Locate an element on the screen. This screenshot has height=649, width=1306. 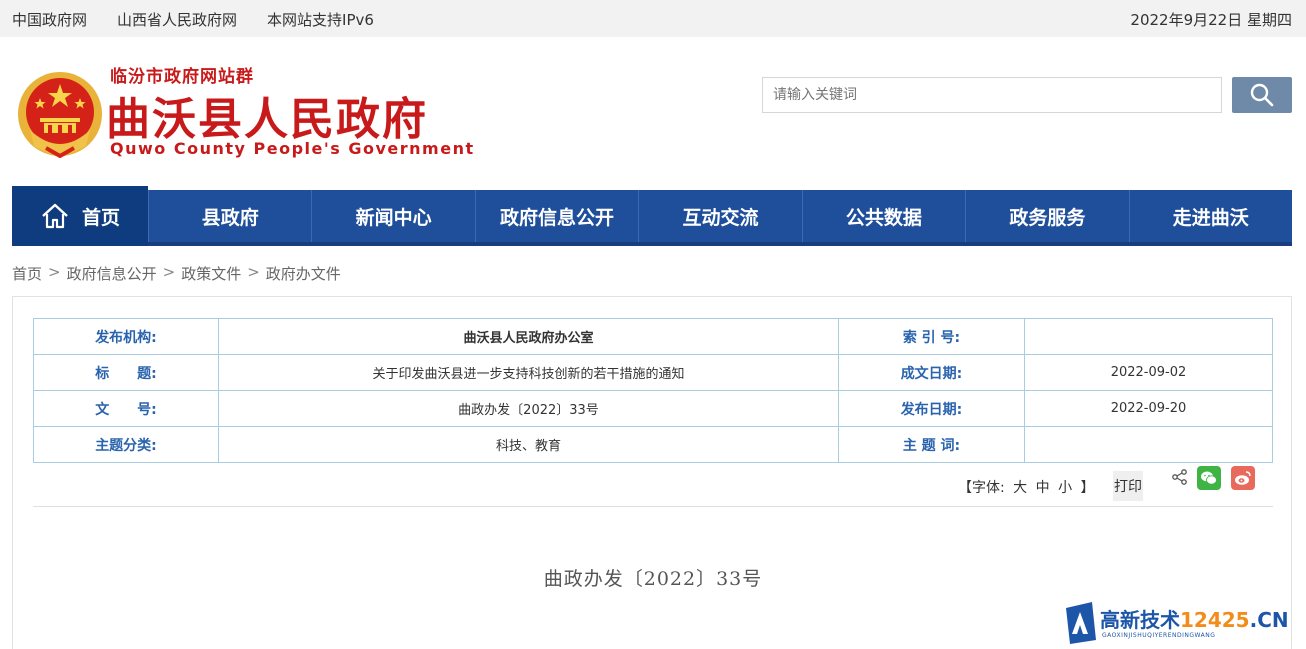
watermark-text-main: 高新技术 is located at coordinates (1140, 620).